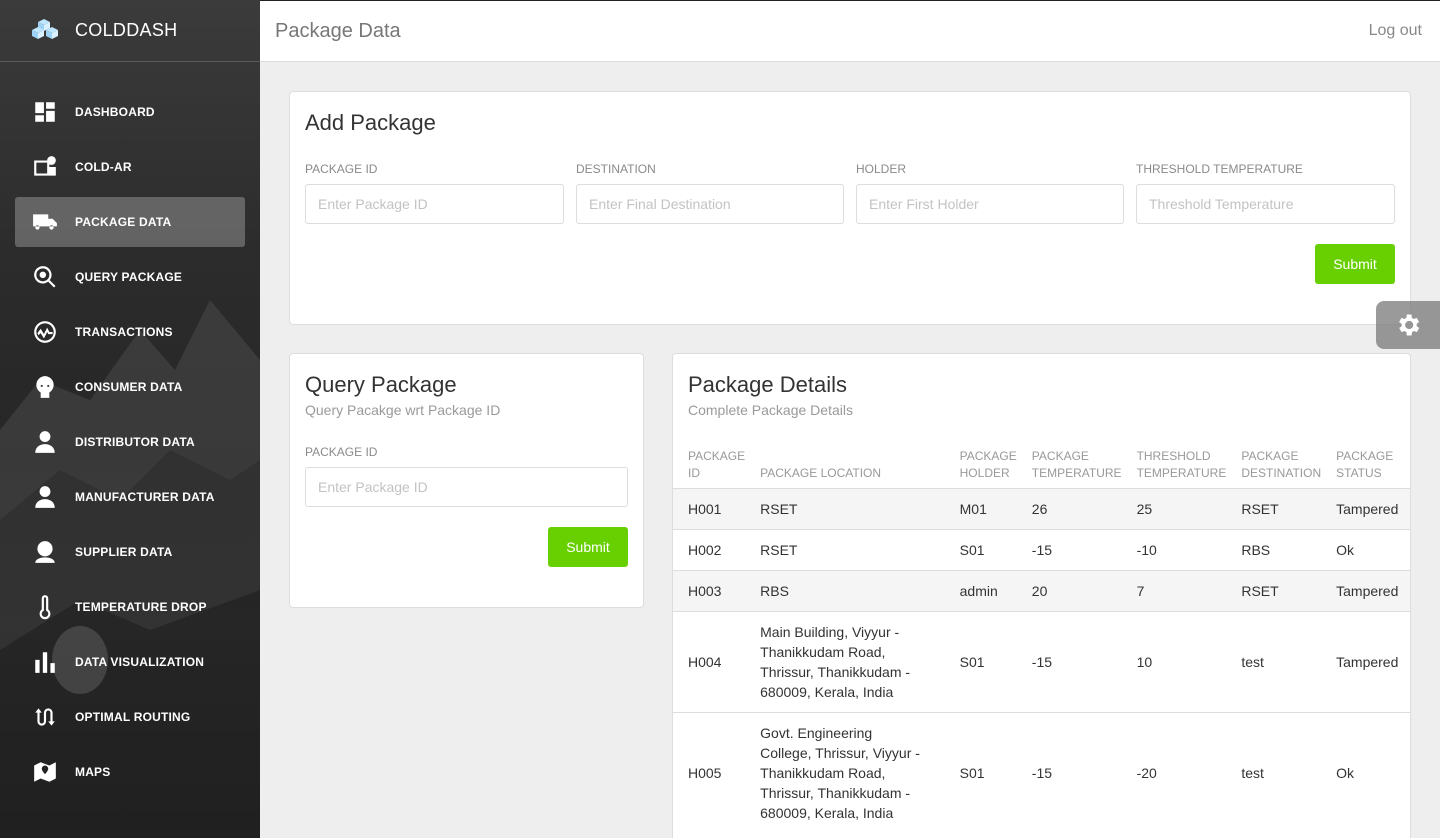 The width and height of the screenshot is (1440, 838). What do you see at coordinates (1395, 31) in the screenshot?
I see `logout-link: Log out` at bounding box center [1395, 31].